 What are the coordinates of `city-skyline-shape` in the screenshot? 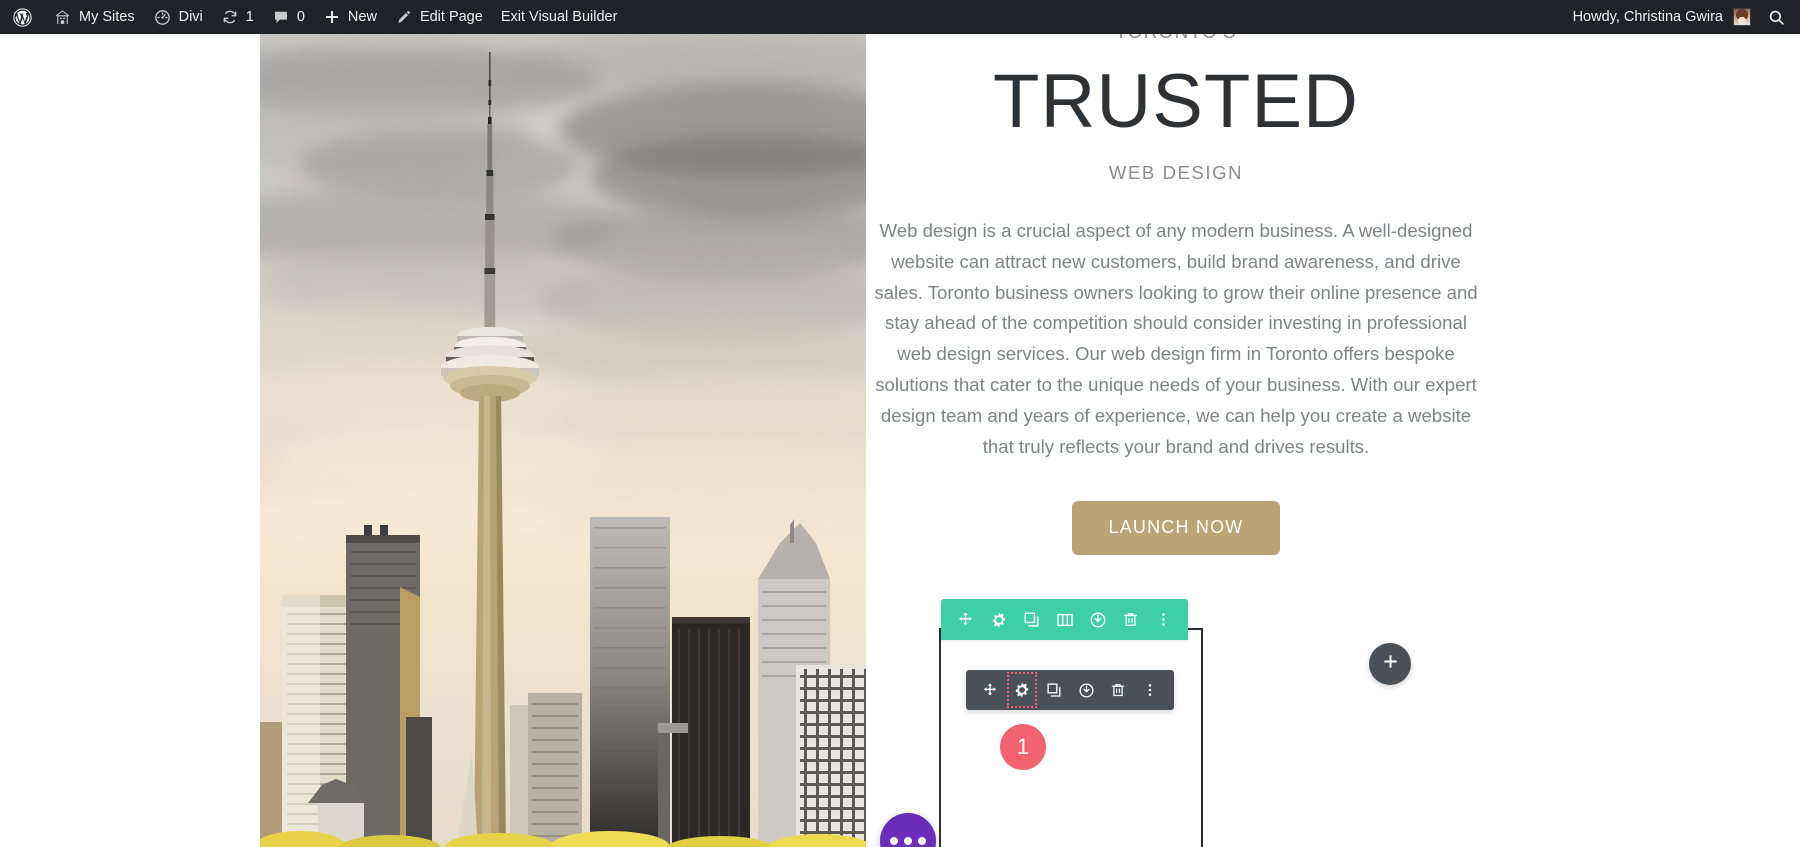 It's located at (563, 682).